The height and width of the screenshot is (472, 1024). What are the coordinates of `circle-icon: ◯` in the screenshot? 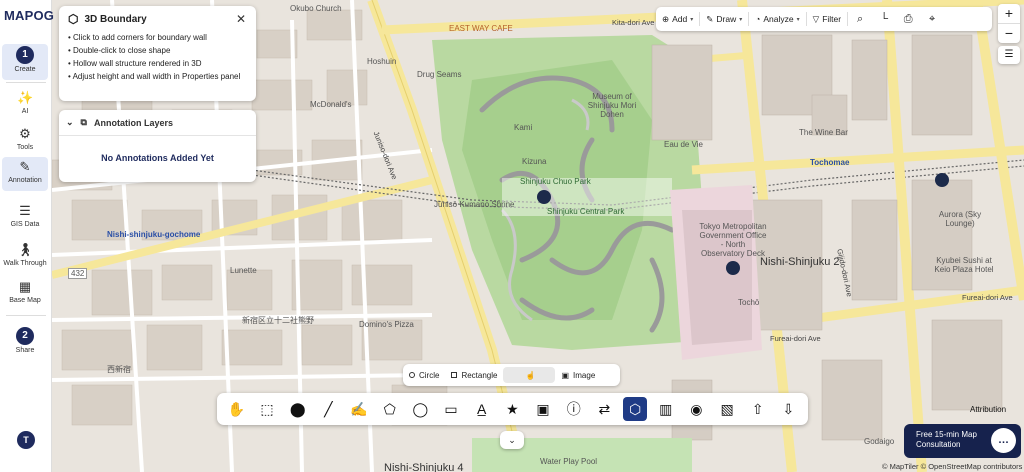 It's located at (420, 409).